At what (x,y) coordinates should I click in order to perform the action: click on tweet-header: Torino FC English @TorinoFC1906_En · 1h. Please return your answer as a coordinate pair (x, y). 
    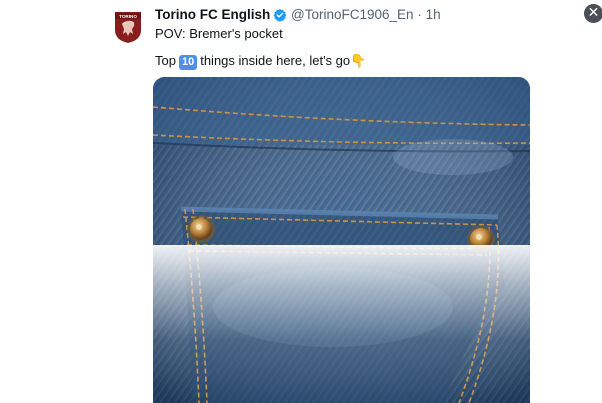
    Looking at the image, I should click on (298, 16).